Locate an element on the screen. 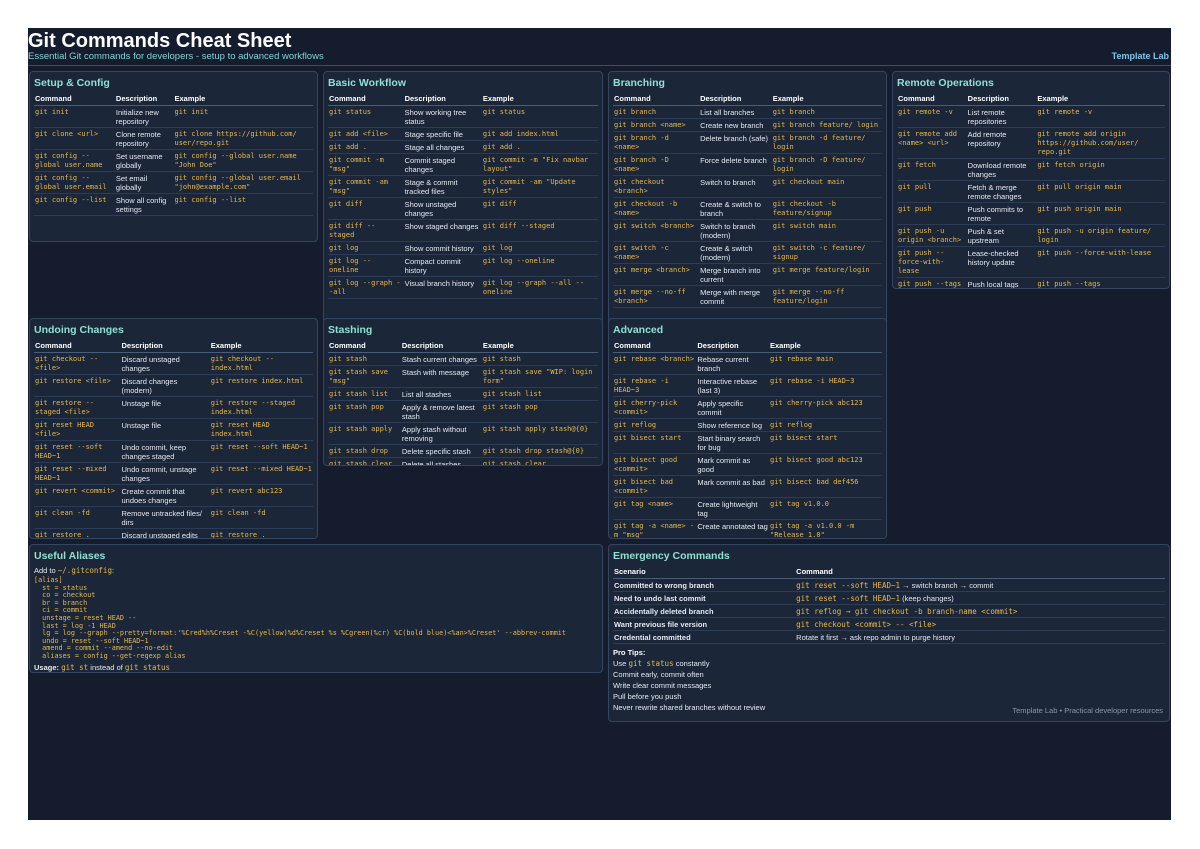 This screenshot has height=849, width=1200. description-cell: Remove untracked files/ dirs is located at coordinates (165, 517).